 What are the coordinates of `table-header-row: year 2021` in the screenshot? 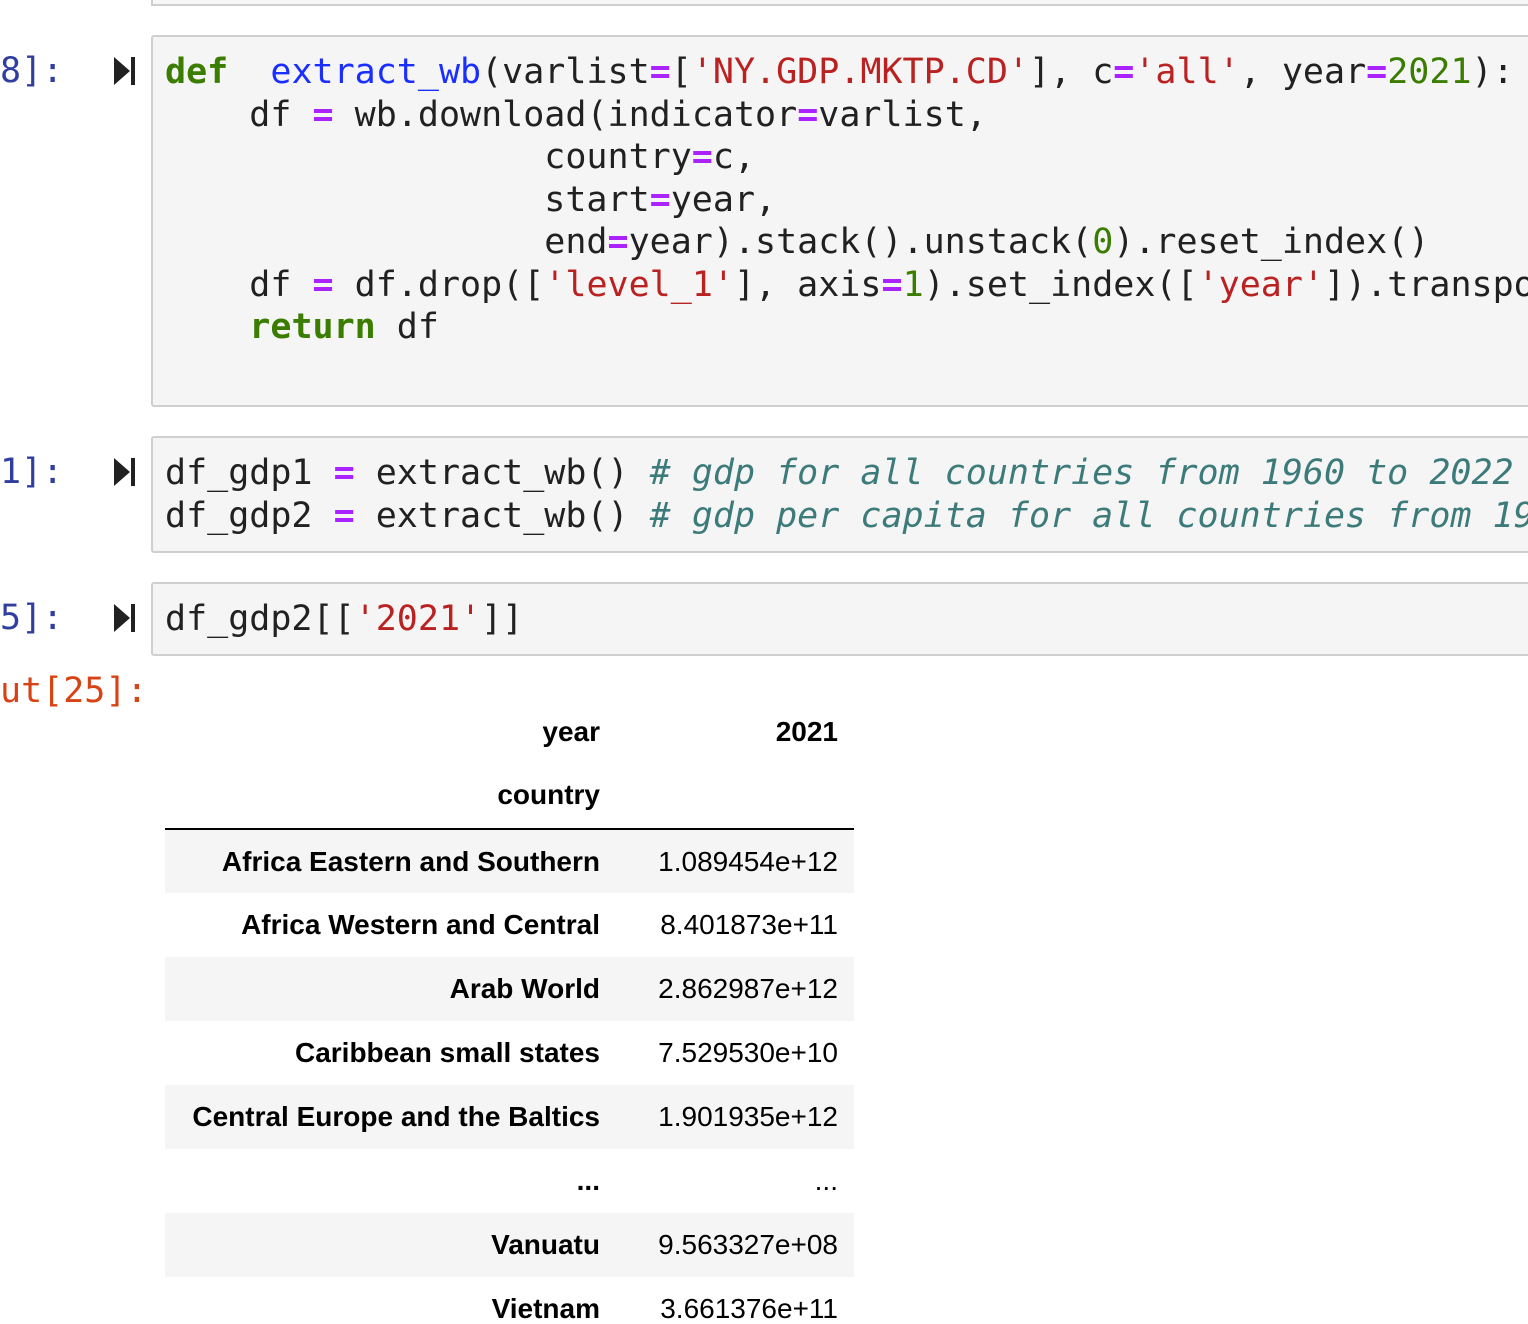 It's located at (509, 732).